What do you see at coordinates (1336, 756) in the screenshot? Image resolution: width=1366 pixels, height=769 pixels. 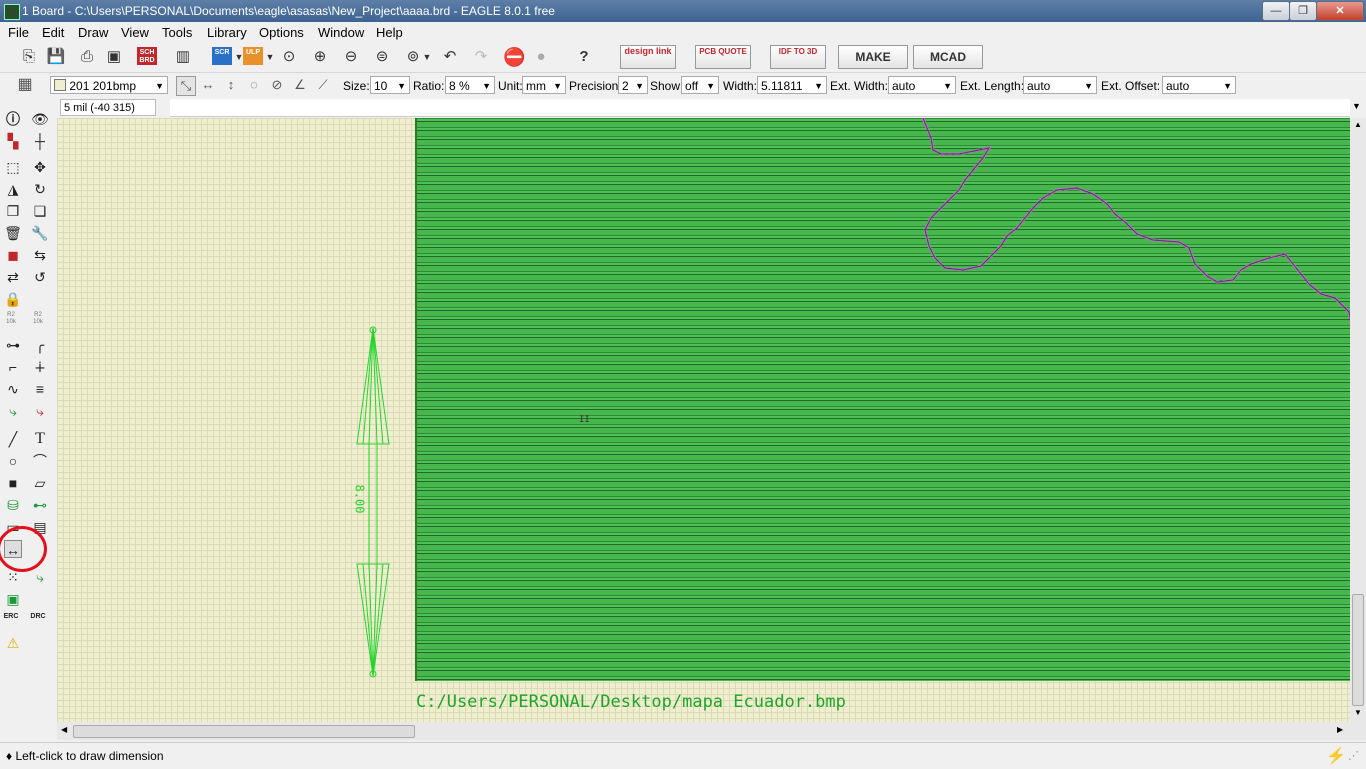 I see `lightning-icon: ⚡` at bounding box center [1336, 756].